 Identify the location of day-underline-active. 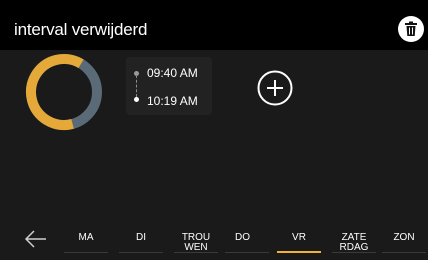
(299, 252).